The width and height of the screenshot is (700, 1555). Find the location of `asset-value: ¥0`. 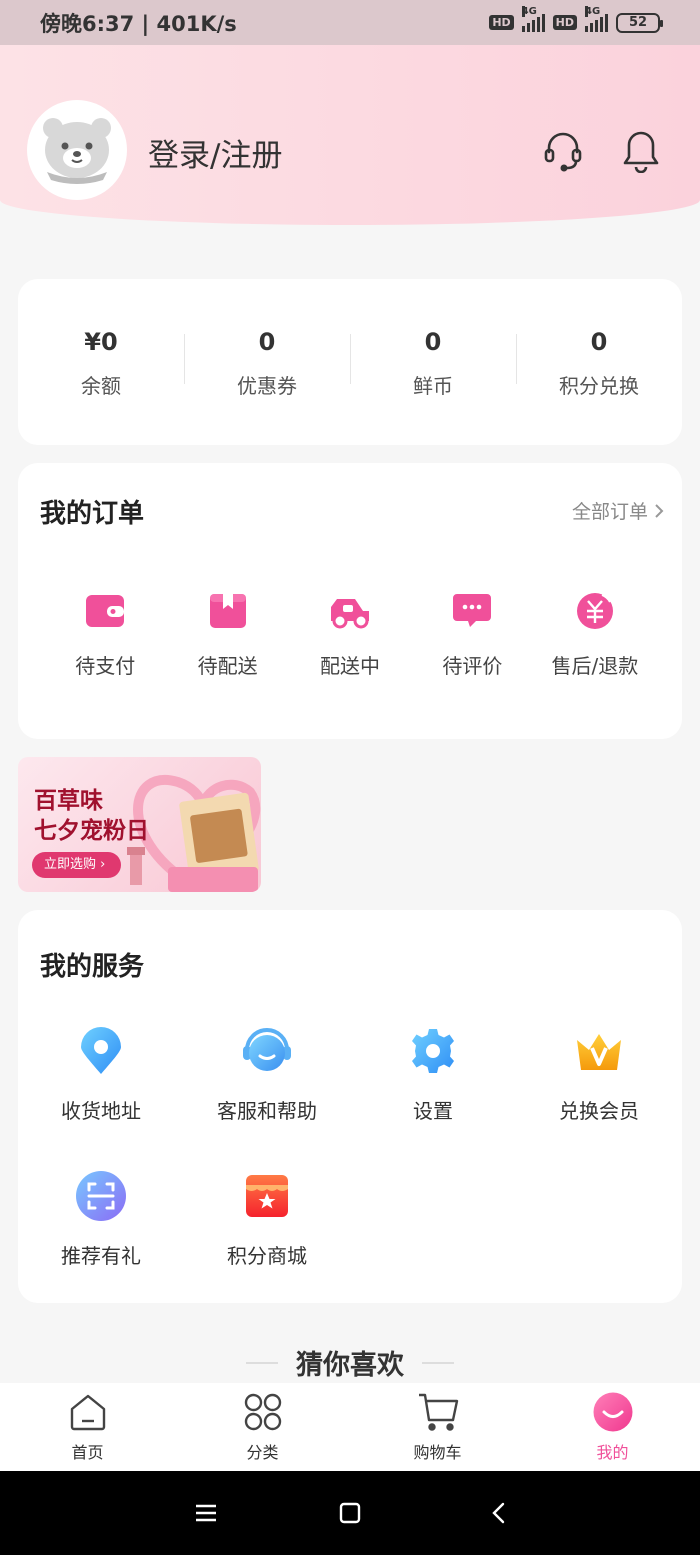

asset-value: ¥0 is located at coordinates (101, 341).